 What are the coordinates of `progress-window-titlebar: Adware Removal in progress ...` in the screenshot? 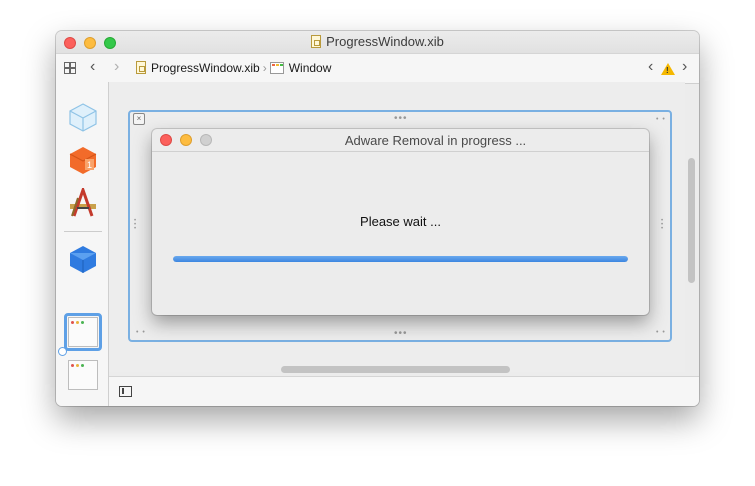 It's located at (400, 140).